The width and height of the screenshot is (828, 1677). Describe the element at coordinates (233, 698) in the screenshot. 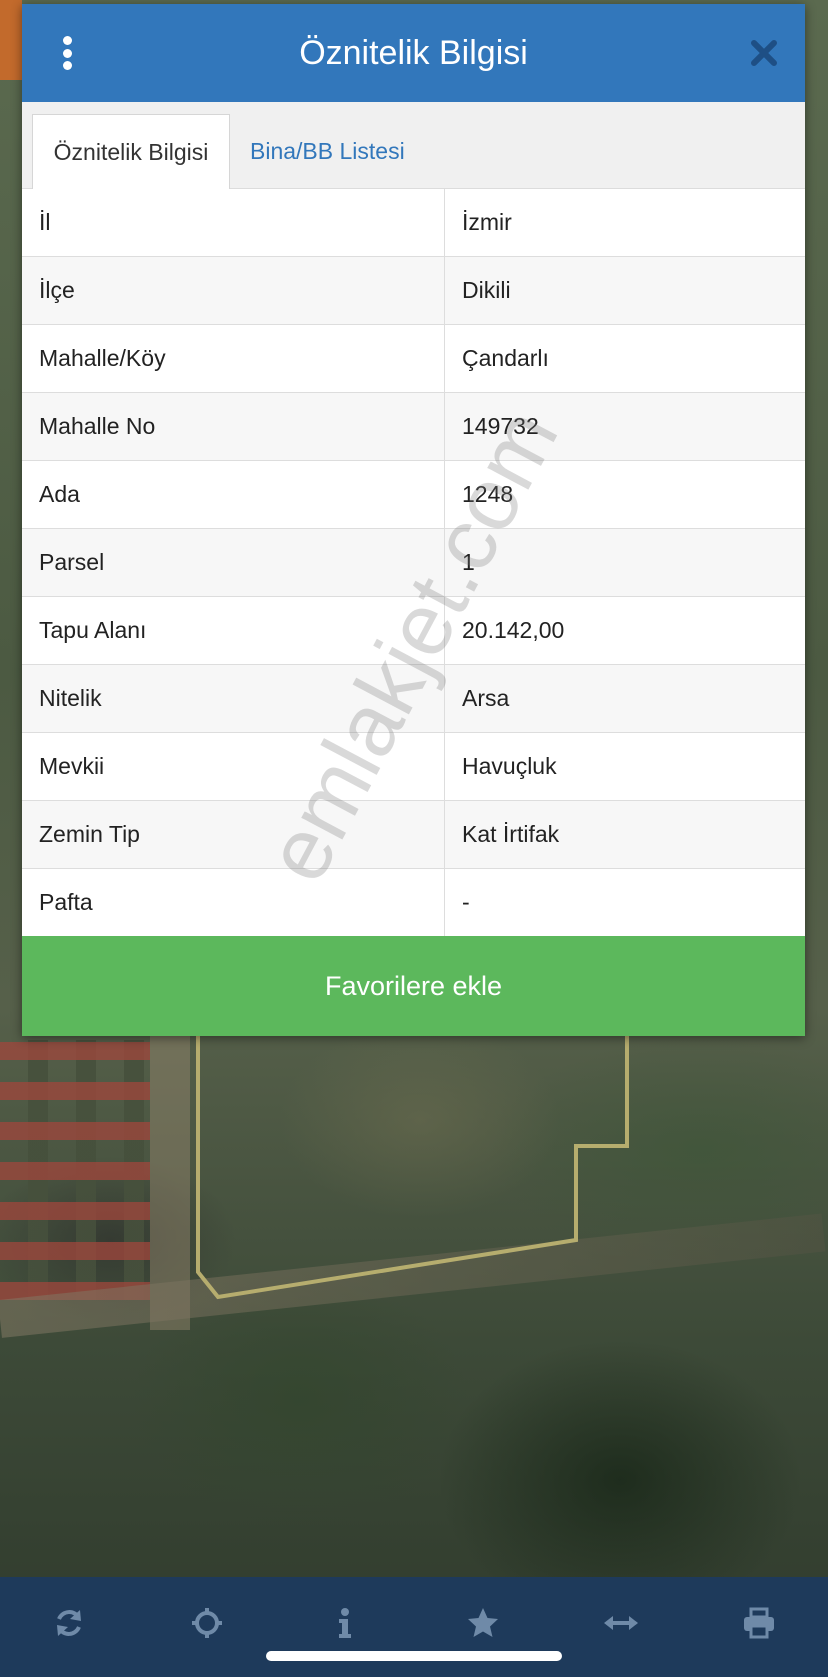

I see `attribute-key: Nitelik` at that location.